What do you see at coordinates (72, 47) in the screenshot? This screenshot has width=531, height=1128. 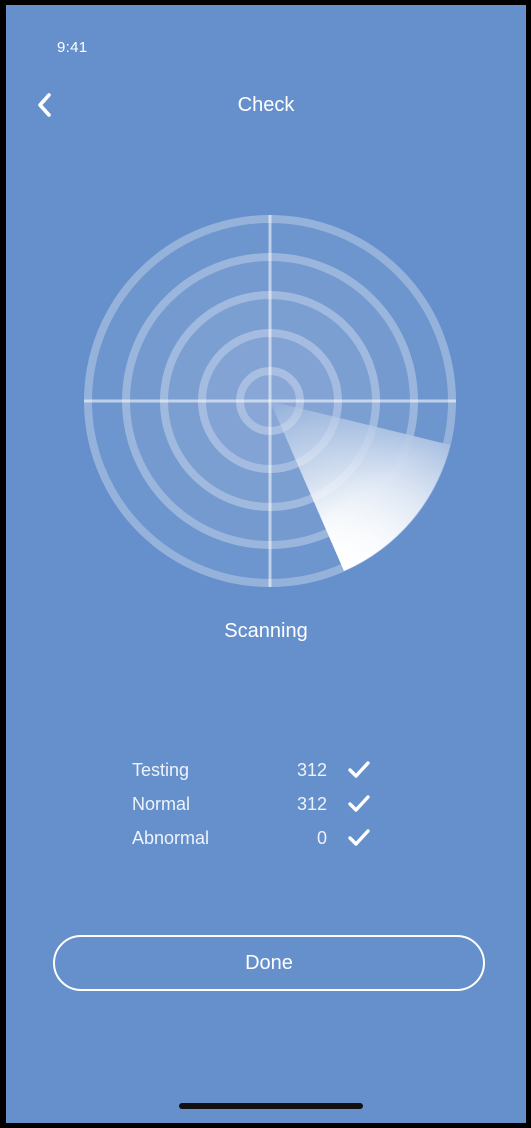 I see `status-bar-time: 9:41` at bounding box center [72, 47].